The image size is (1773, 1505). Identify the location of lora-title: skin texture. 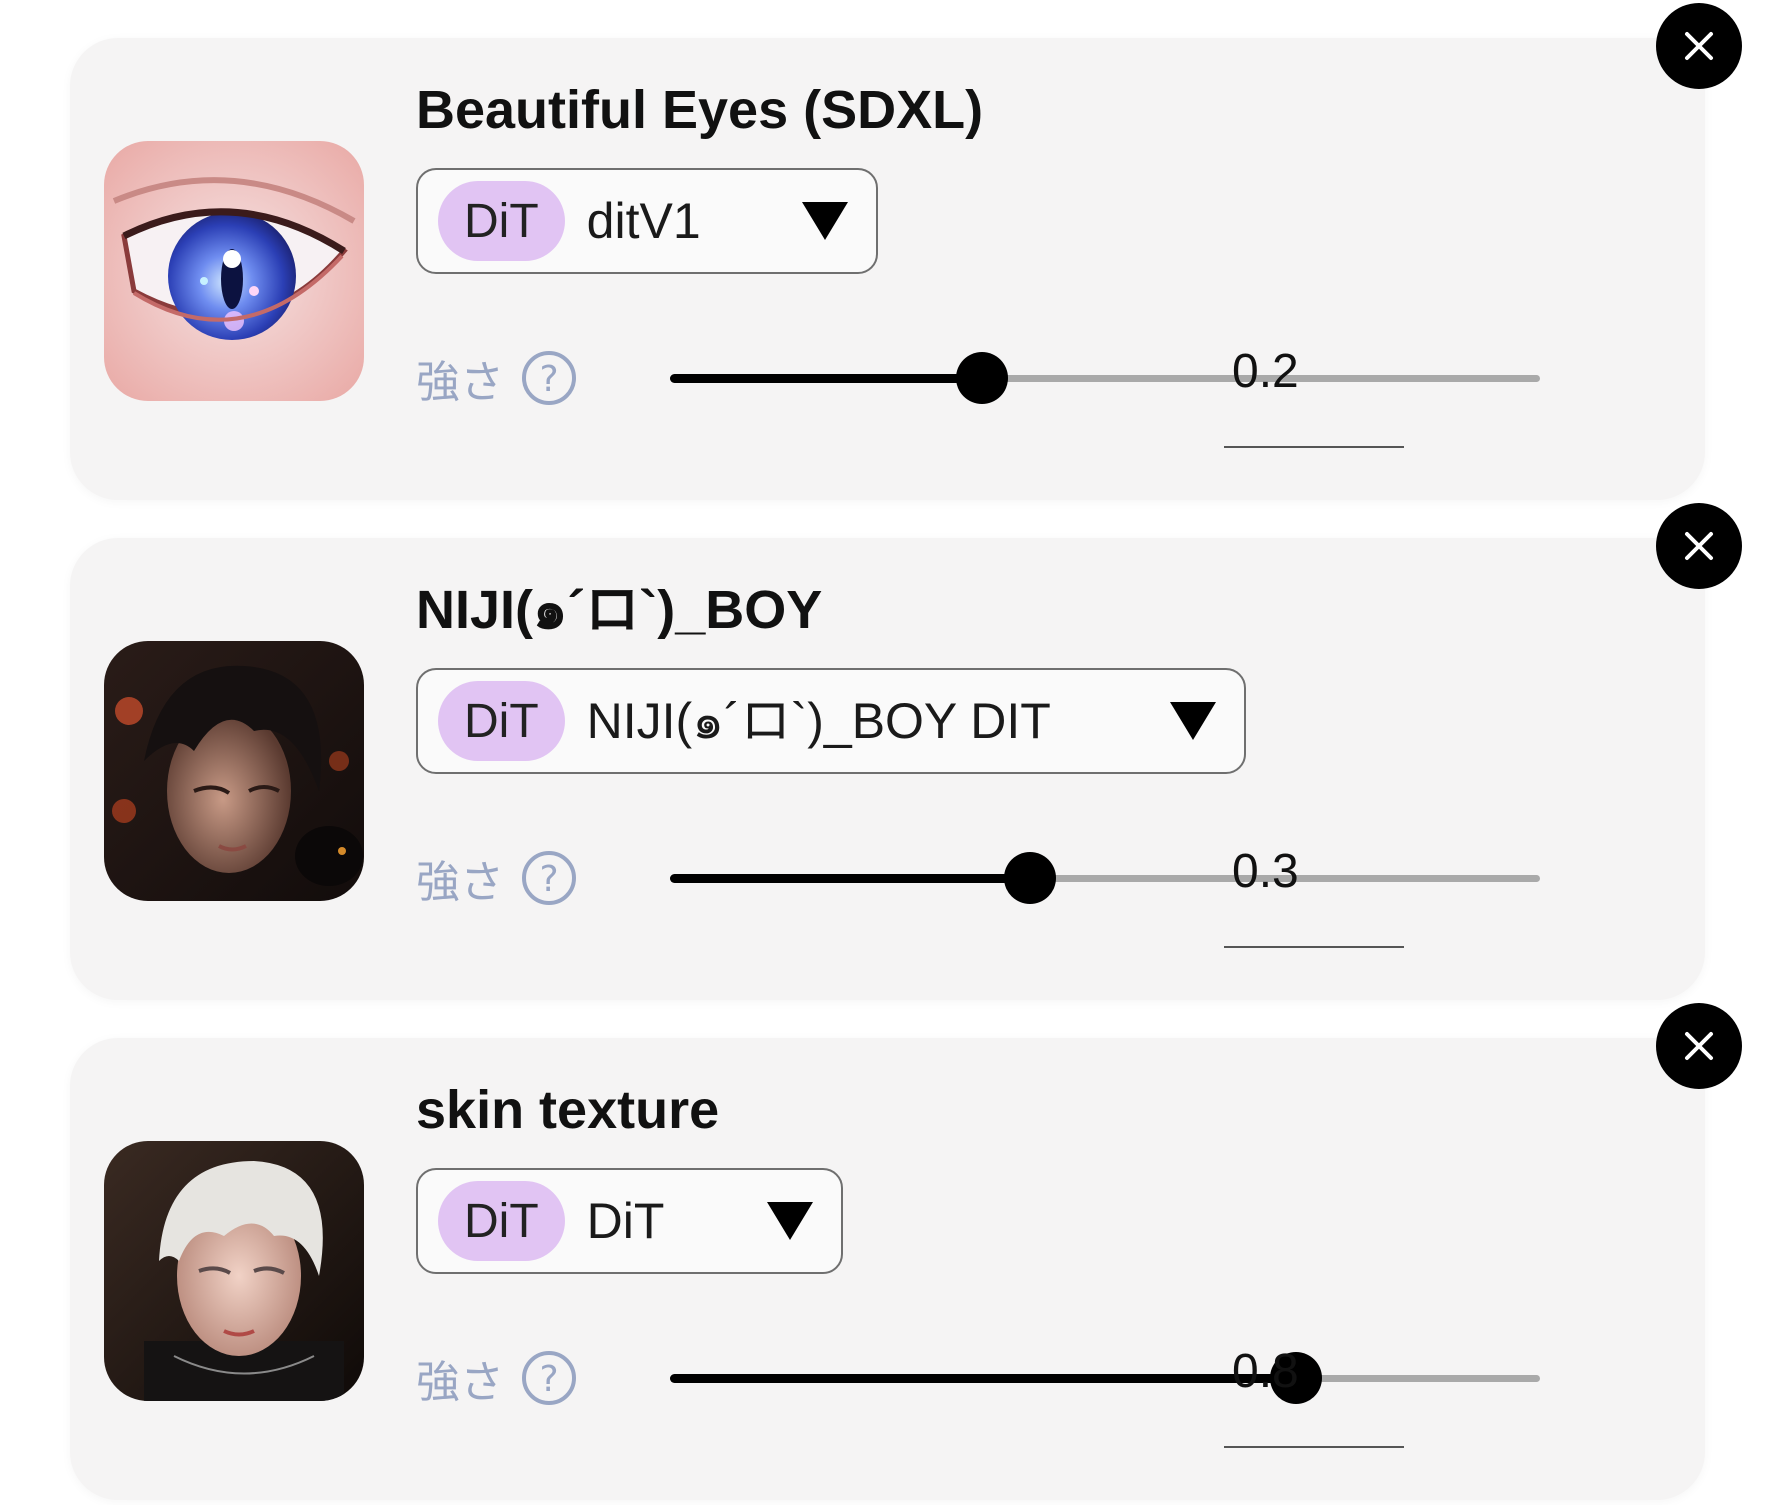
(568, 1110).